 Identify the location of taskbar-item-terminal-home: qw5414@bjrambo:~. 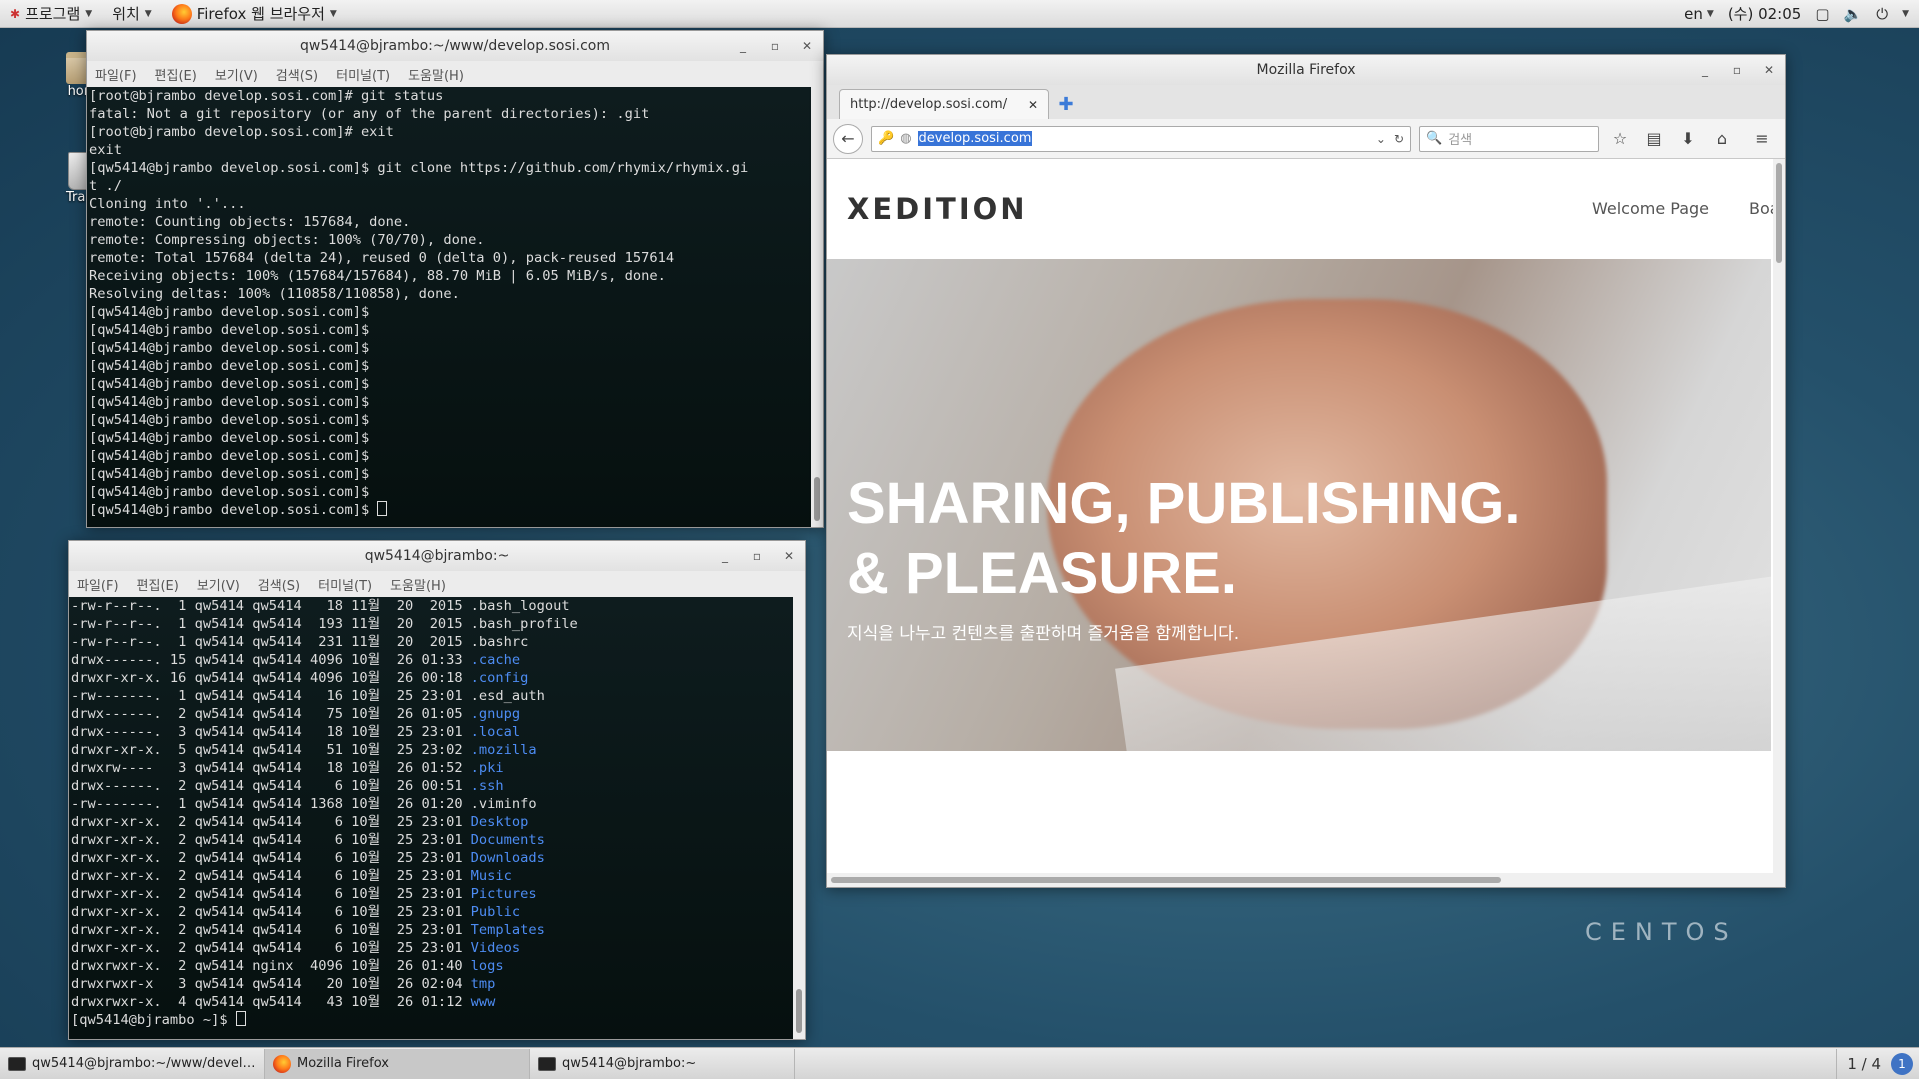
(662, 1063).